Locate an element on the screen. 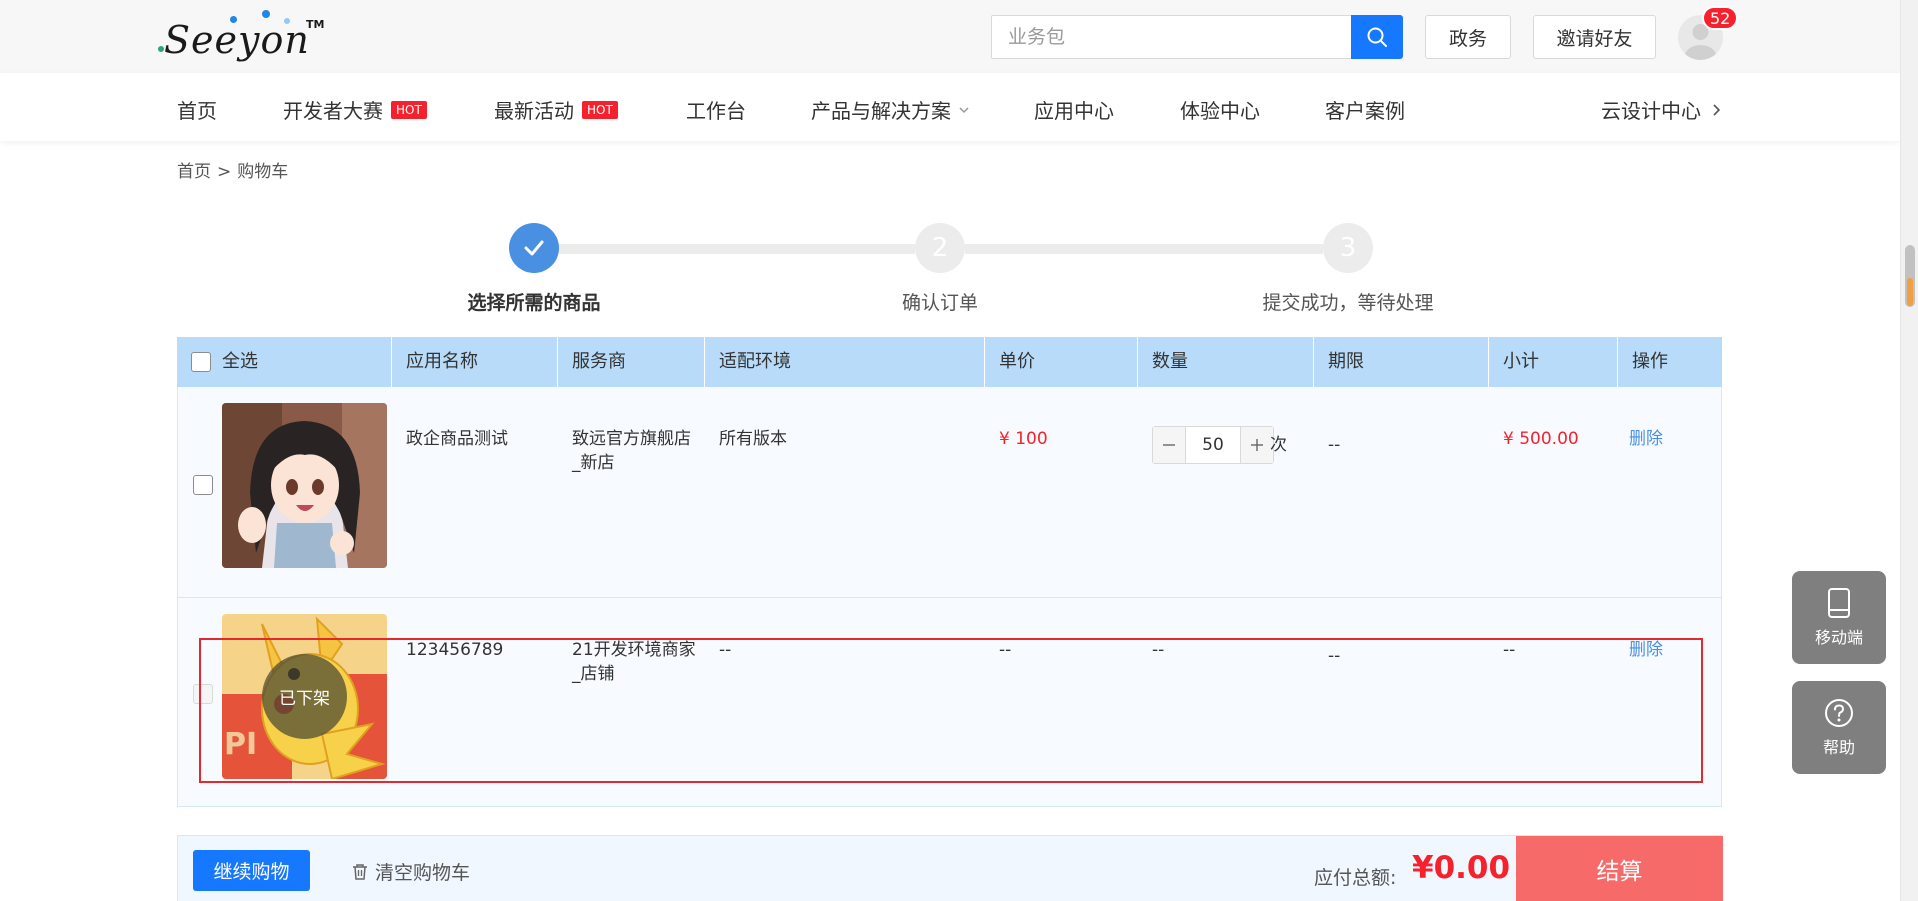 This screenshot has height=901, width=1918. quantity-stepper: 50 is located at coordinates (1213, 445).